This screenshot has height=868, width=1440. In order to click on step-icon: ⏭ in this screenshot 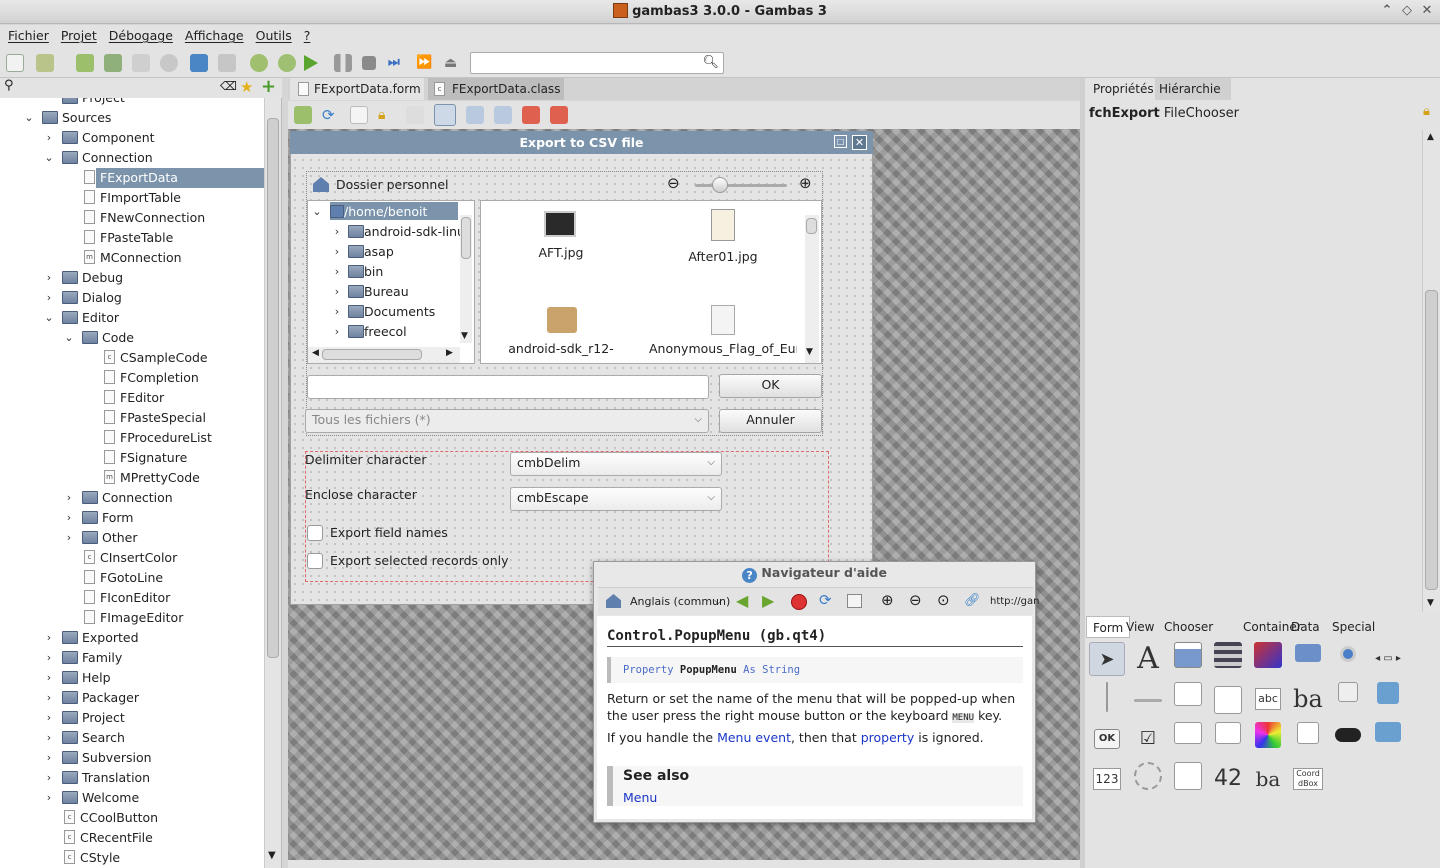, I will do `click(397, 63)`.